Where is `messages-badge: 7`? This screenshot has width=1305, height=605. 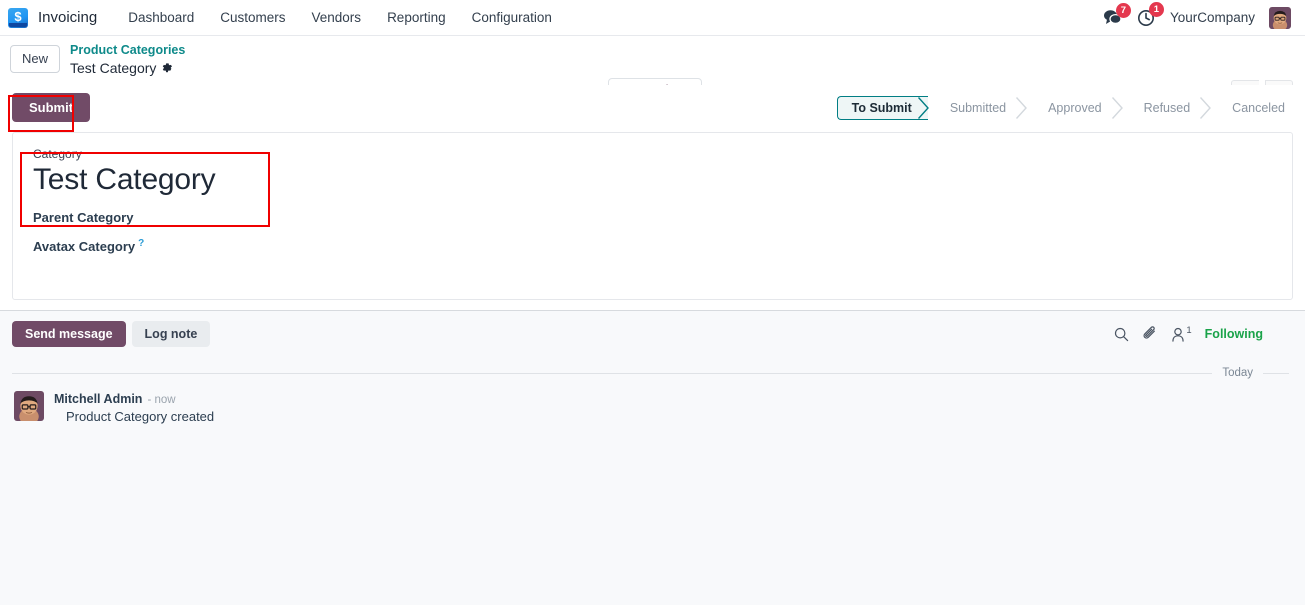 messages-badge: 7 is located at coordinates (1123, 10).